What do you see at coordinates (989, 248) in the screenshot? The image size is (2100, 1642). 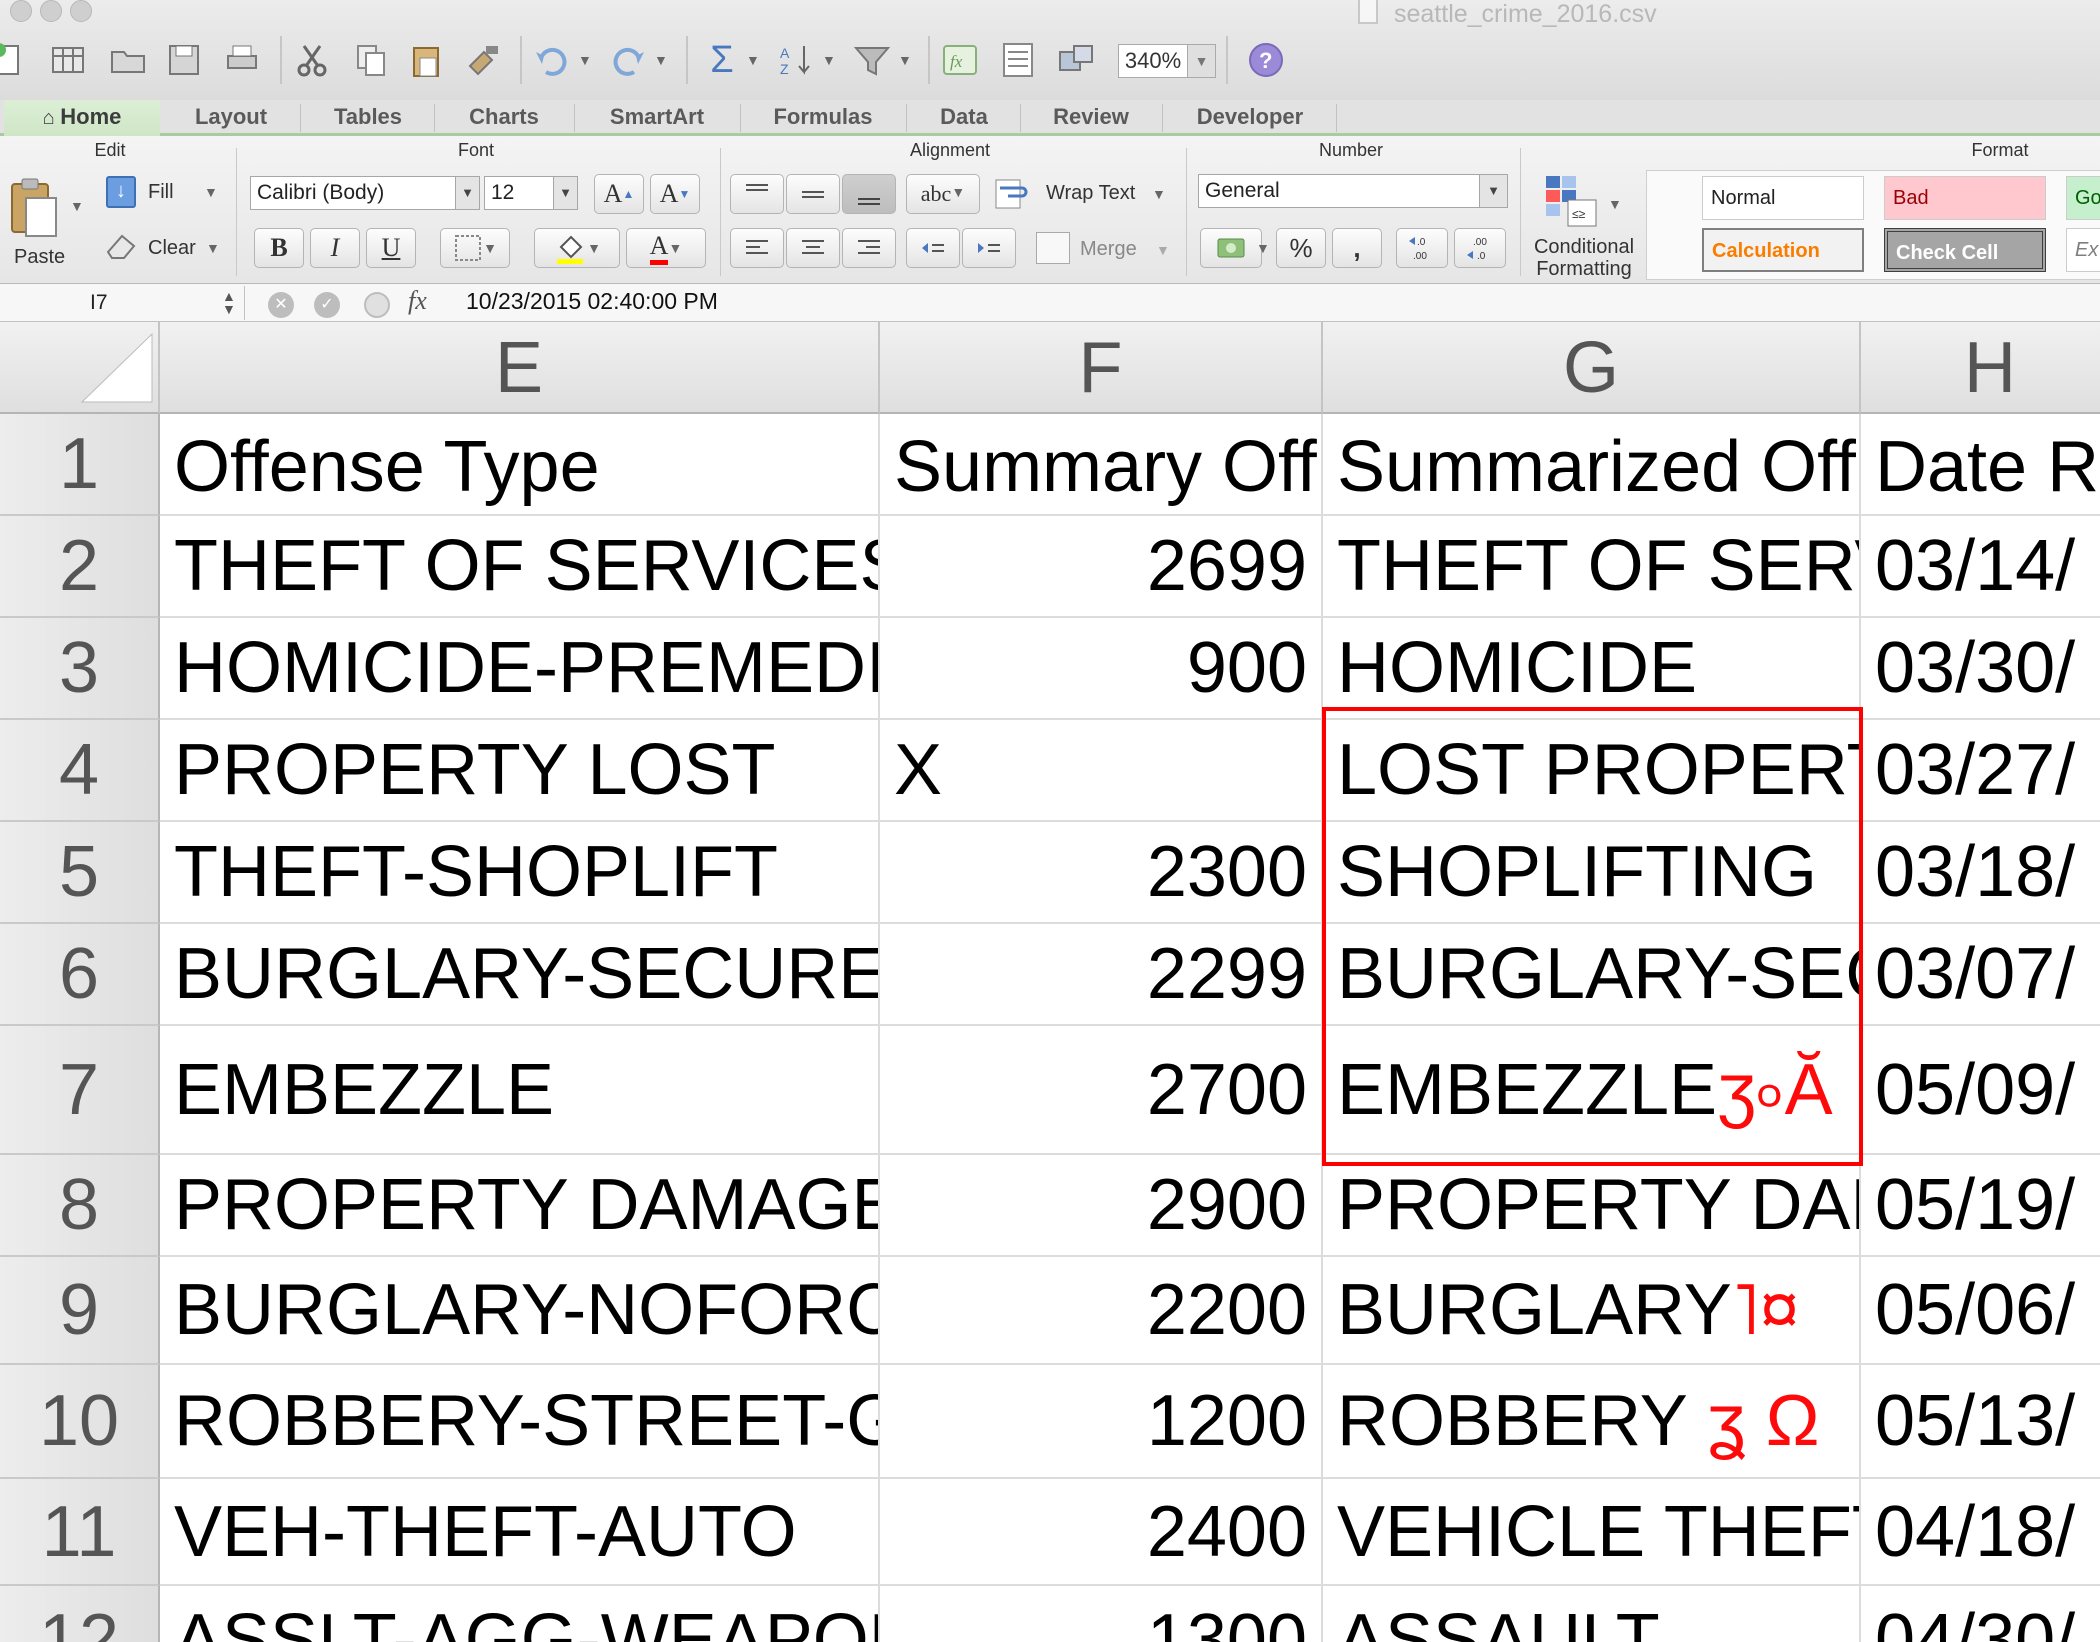 I see `increase-indent-button` at bounding box center [989, 248].